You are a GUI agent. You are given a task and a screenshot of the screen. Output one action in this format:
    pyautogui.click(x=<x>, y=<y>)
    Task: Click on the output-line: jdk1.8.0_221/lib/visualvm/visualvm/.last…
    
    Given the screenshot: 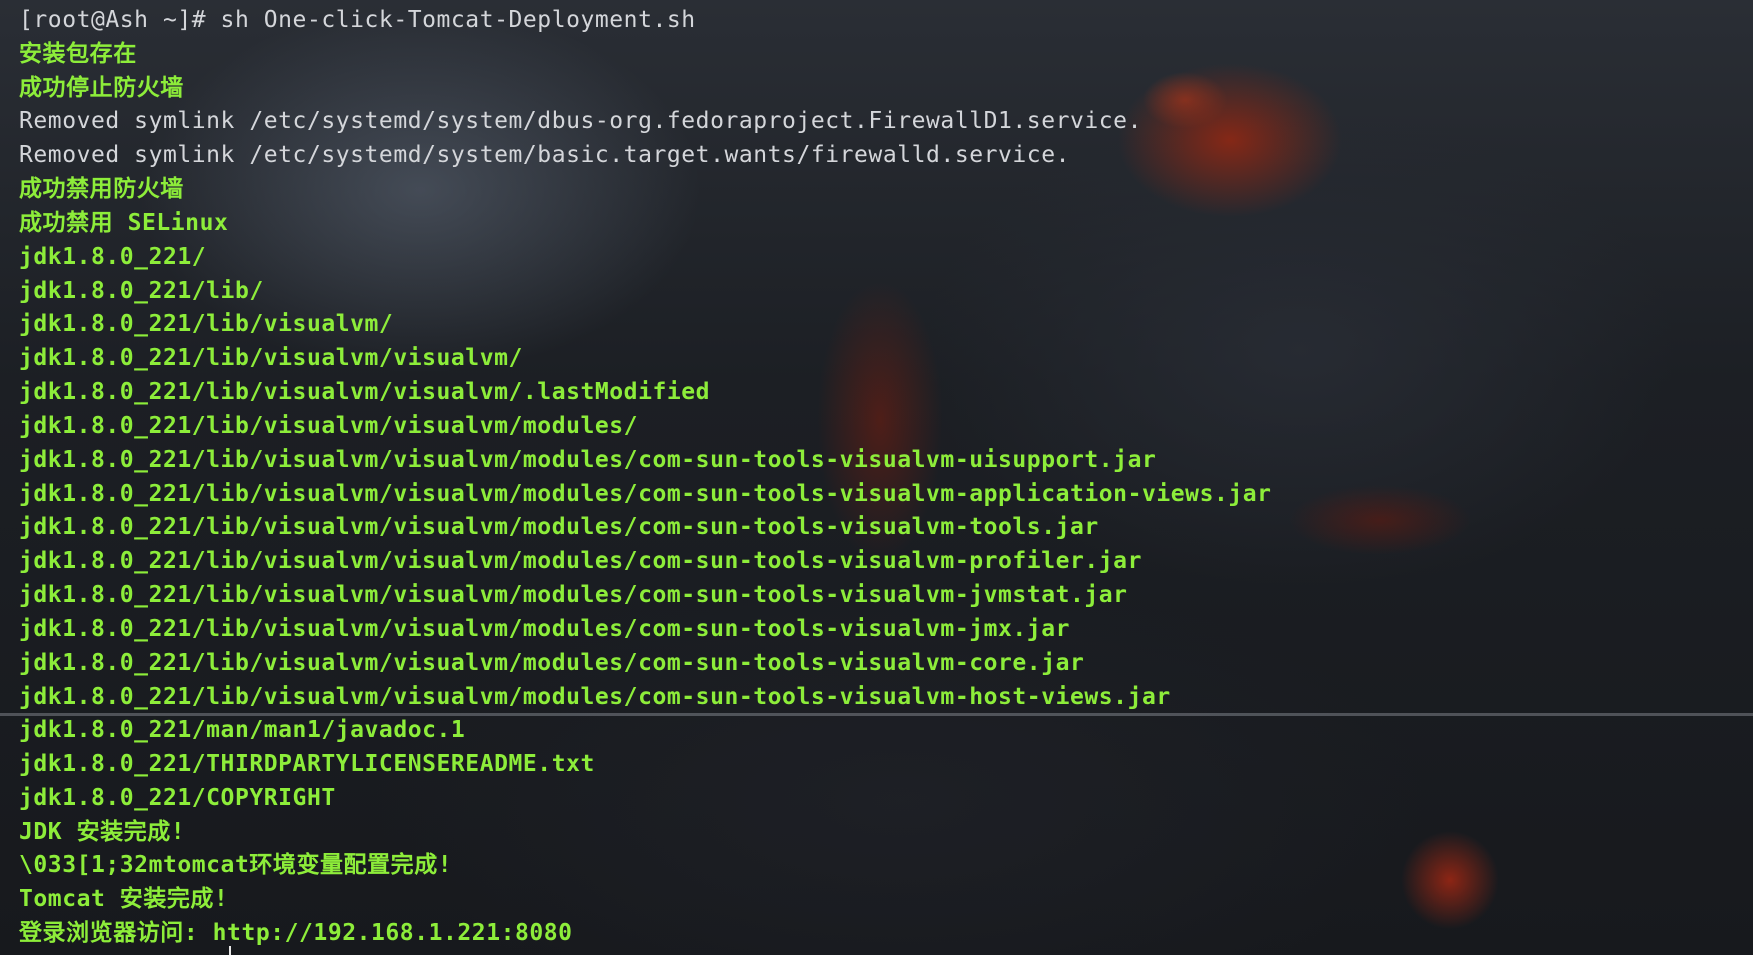 What is the action you would take?
    pyautogui.click(x=365, y=392)
    